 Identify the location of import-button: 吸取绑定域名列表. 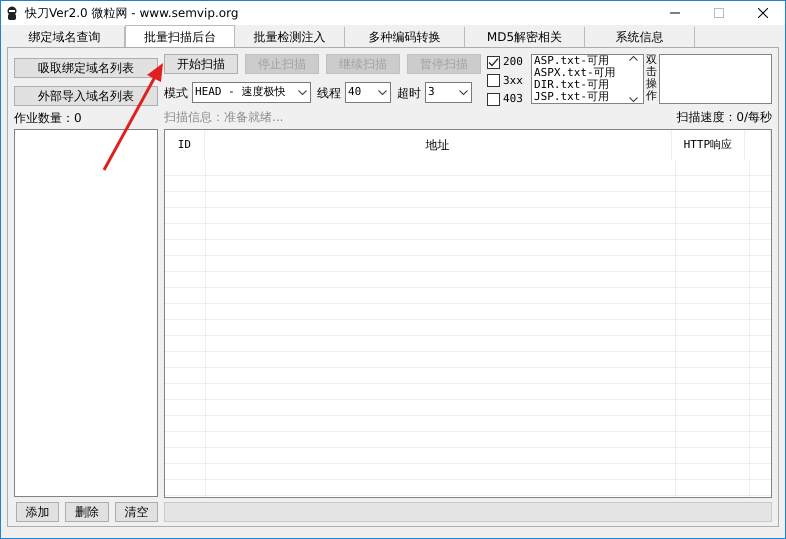
(86, 68).